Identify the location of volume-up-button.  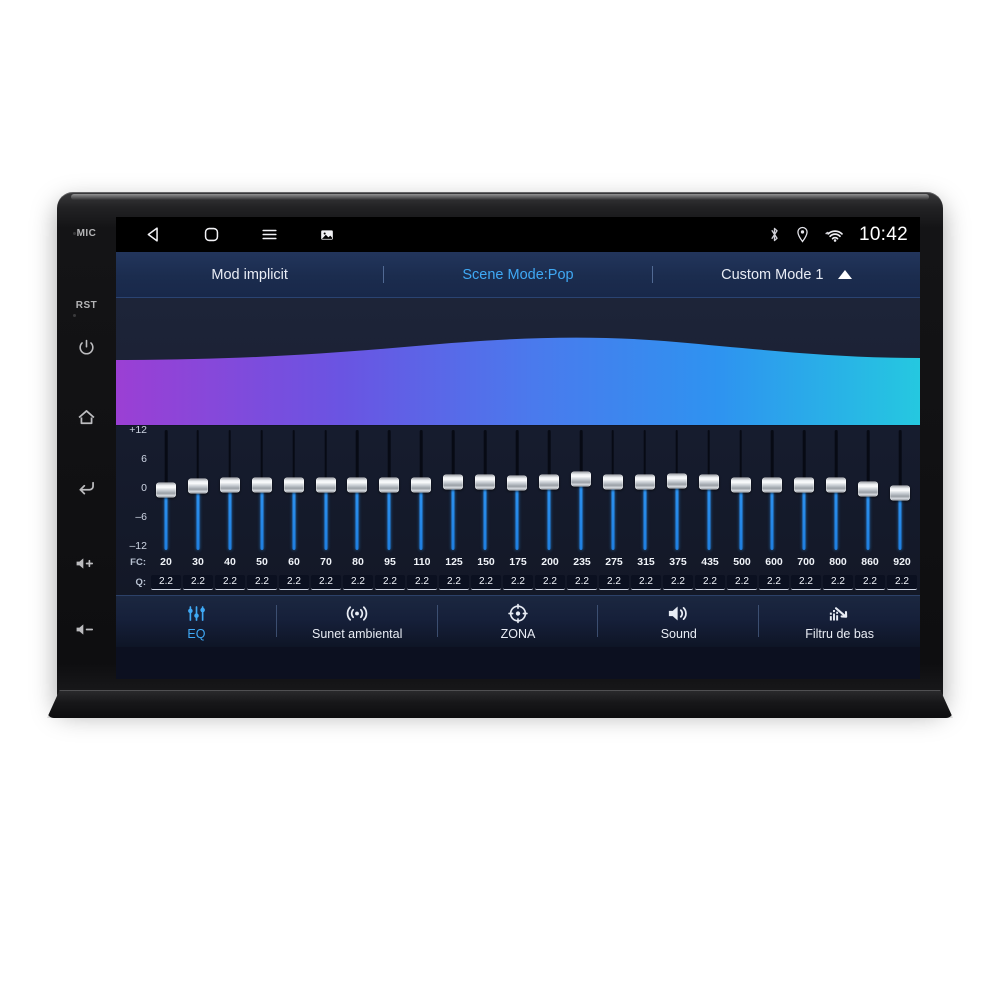
(87, 563).